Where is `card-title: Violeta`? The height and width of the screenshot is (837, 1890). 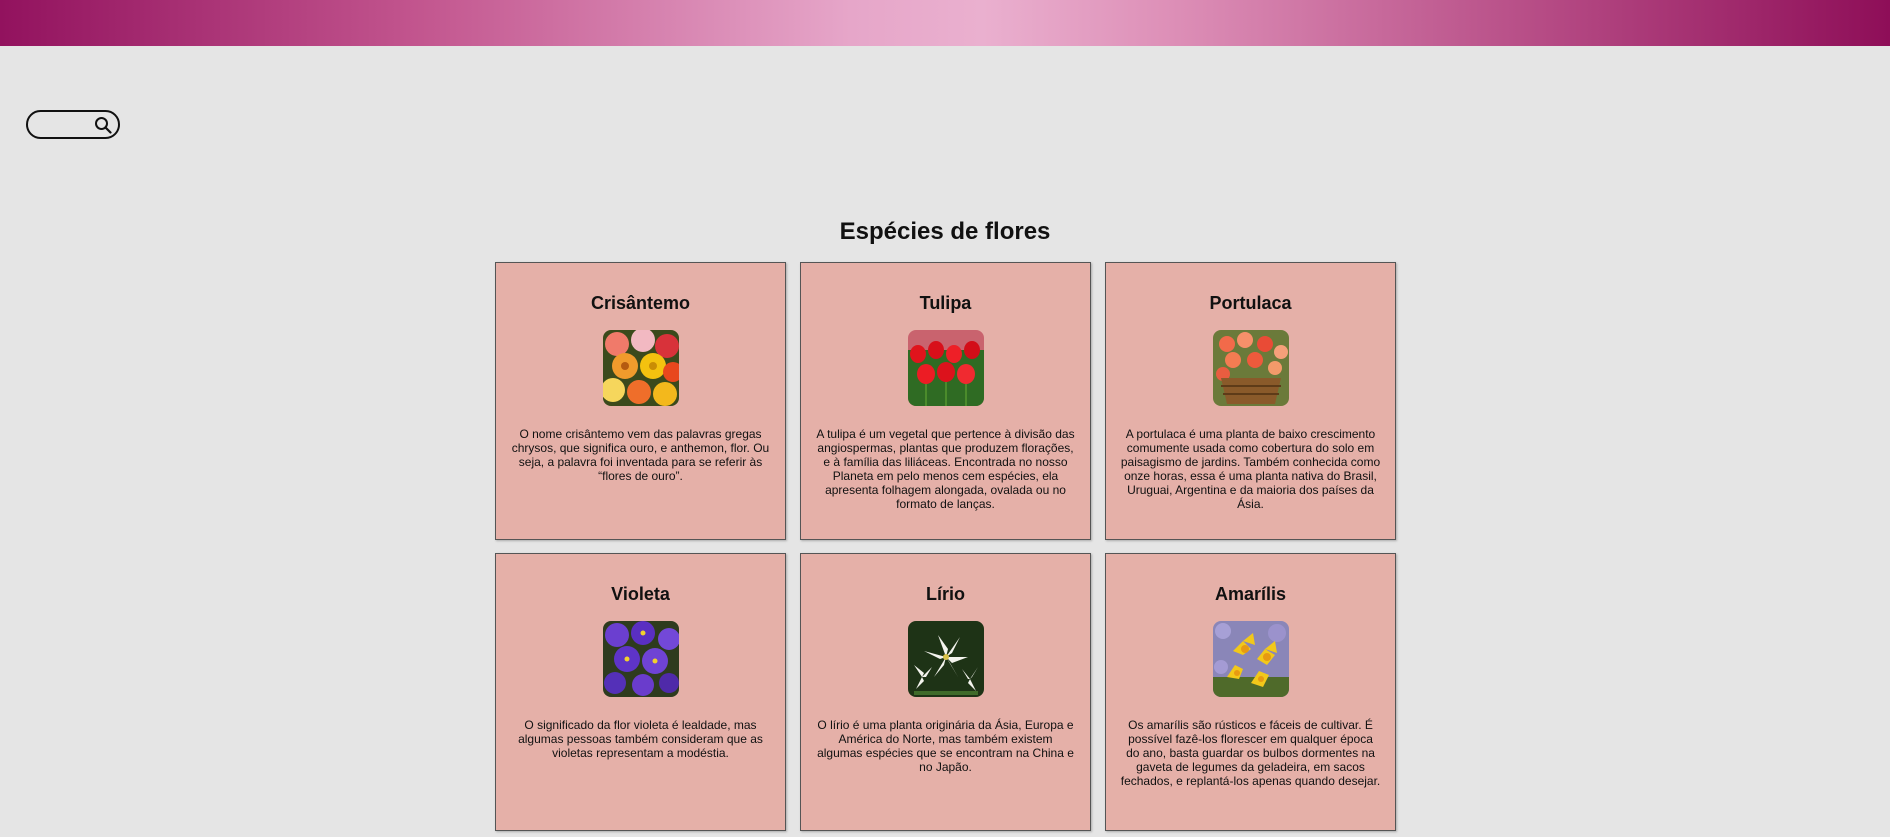 card-title: Violeta is located at coordinates (640, 594).